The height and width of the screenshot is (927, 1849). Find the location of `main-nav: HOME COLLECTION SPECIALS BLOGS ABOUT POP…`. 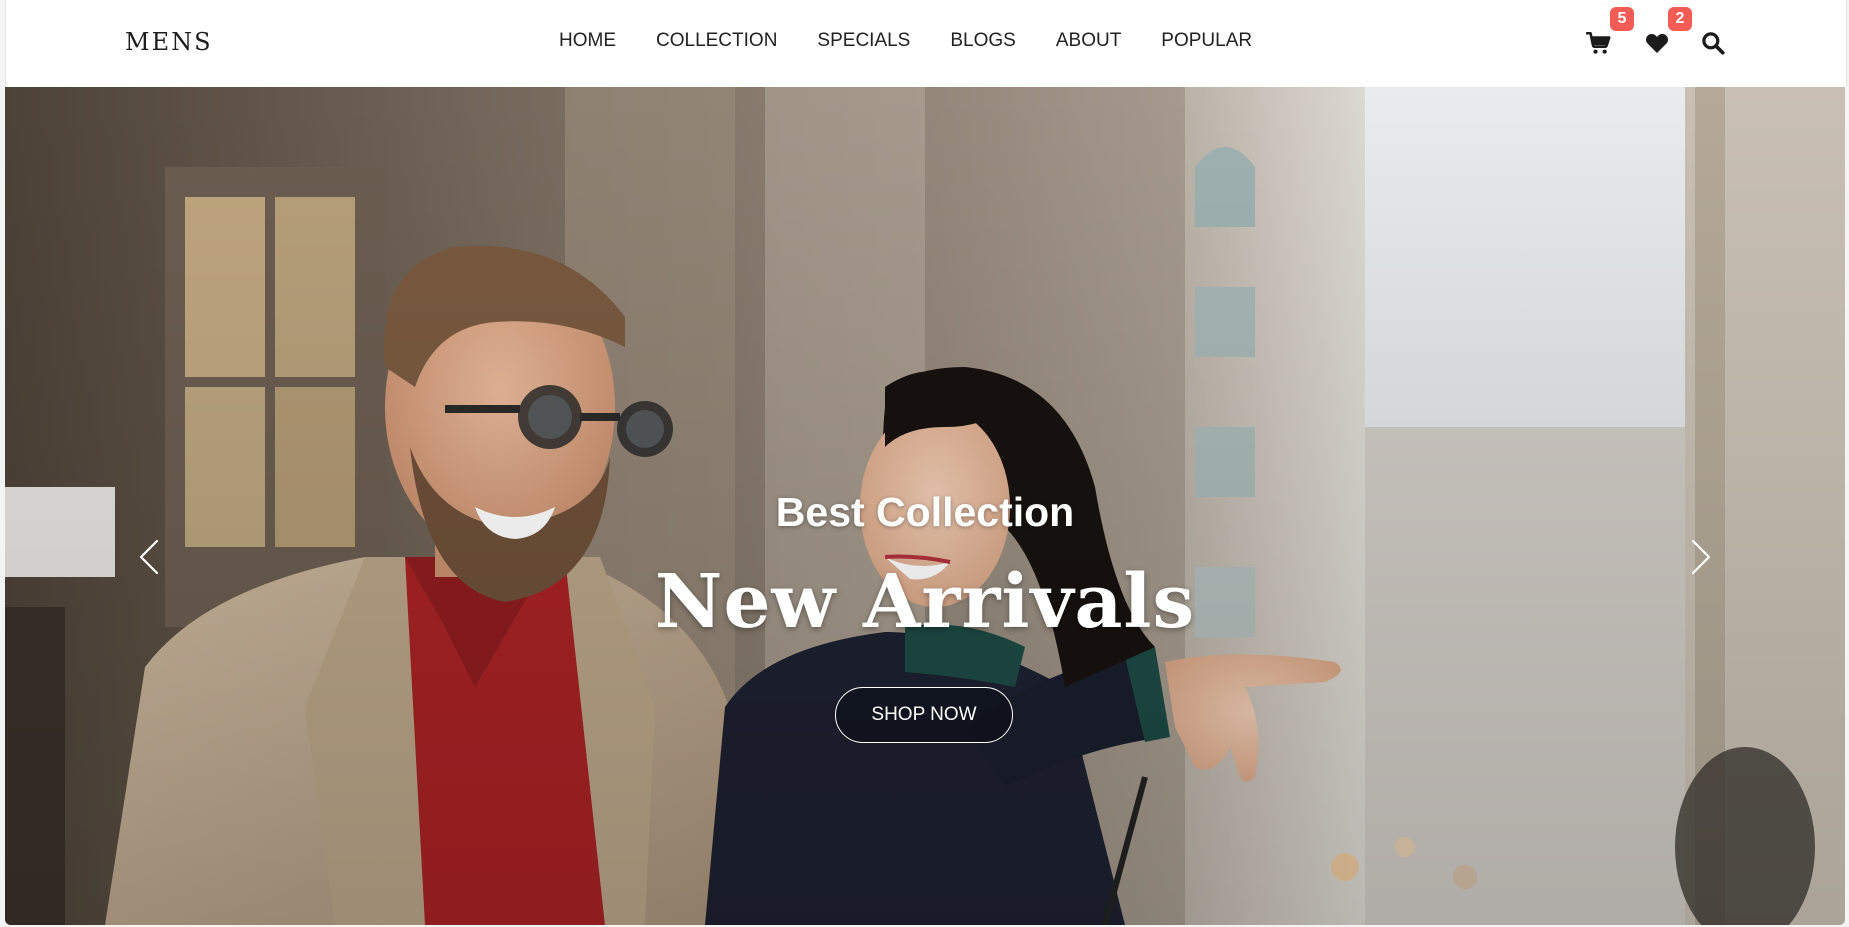

main-nav: HOME COLLECTION SPECIALS BLOGS ABOUT POP… is located at coordinates (925, 41).